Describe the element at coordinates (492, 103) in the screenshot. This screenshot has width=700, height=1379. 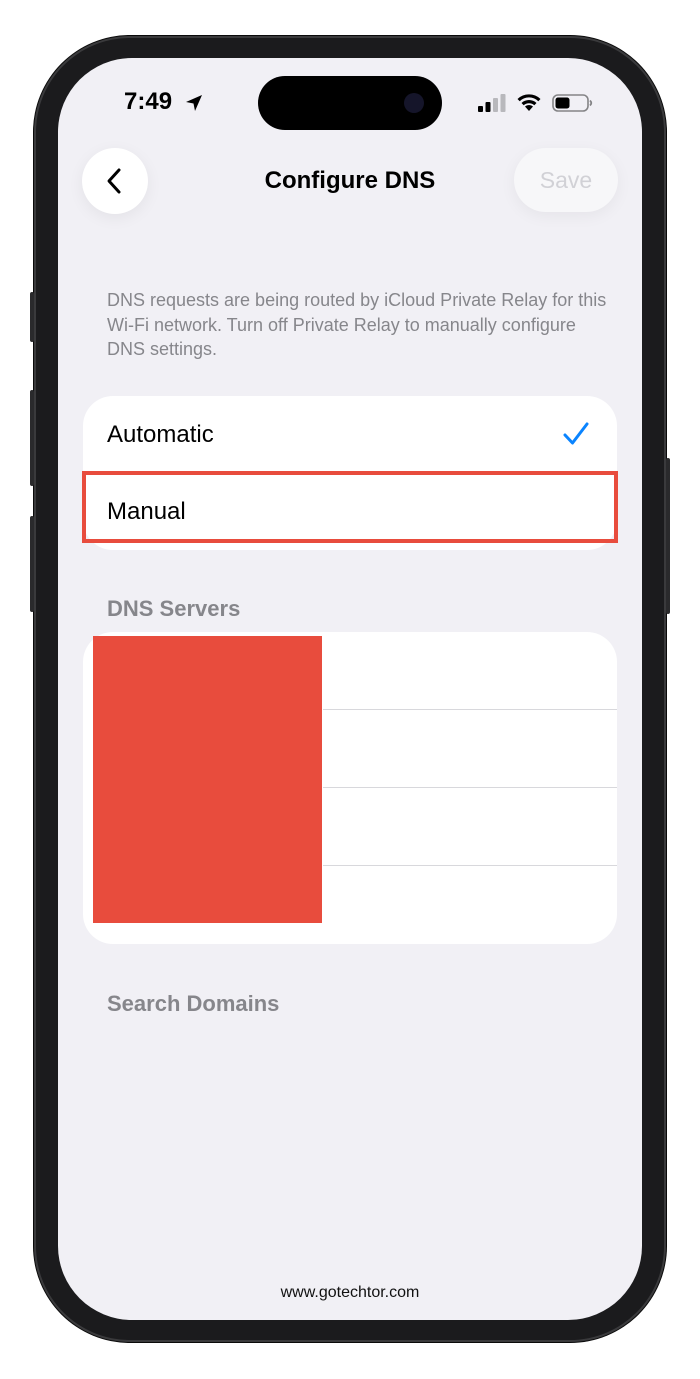
I see `cellular-signal-icon` at that location.